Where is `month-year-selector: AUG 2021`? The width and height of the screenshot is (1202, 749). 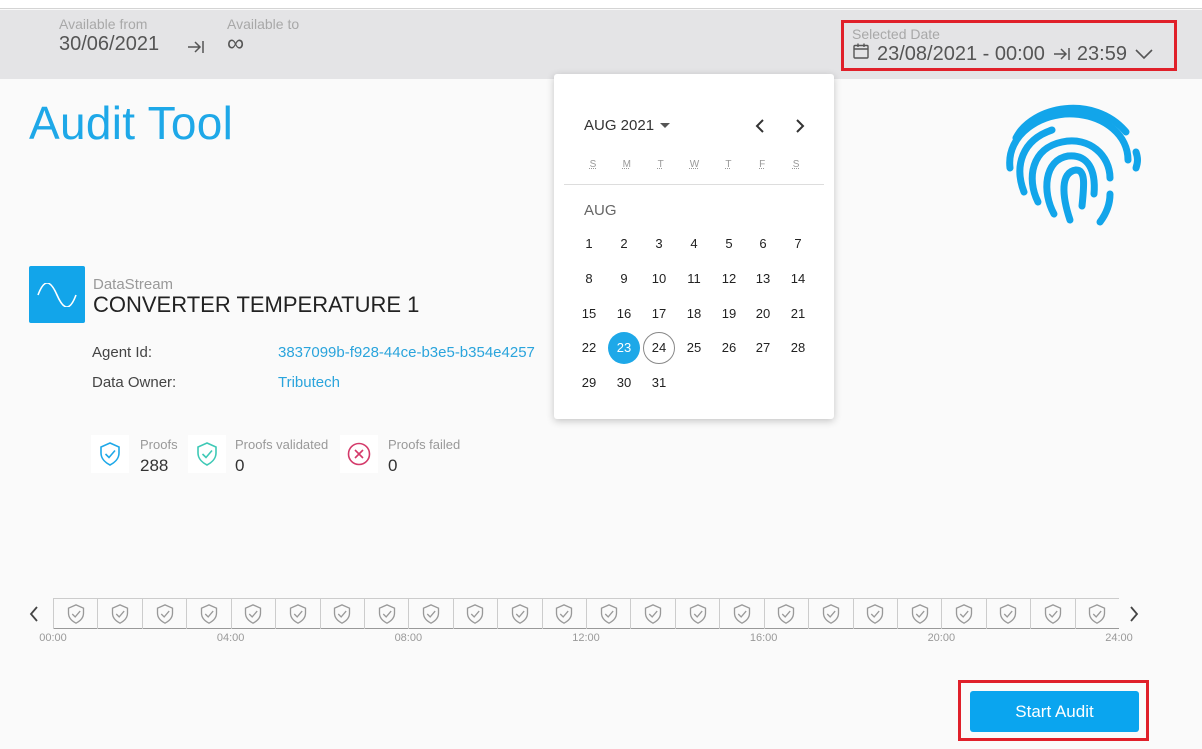 month-year-selector: AUG 2021 is located at coordinates (627, 125).